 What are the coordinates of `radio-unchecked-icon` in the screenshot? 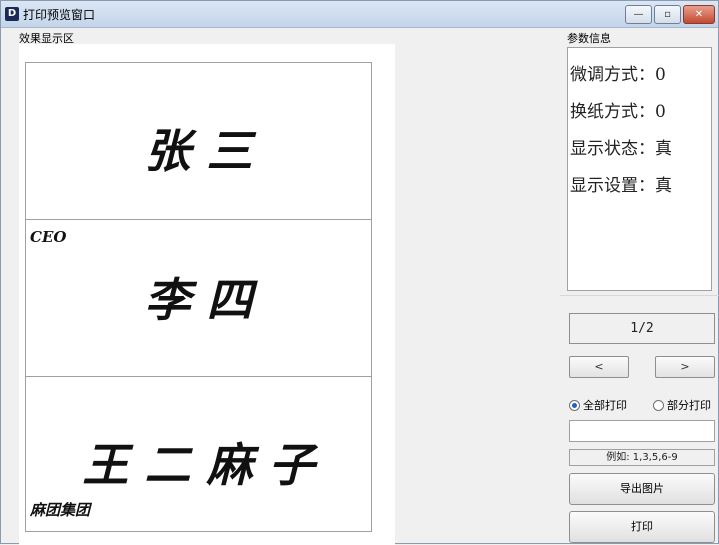 It's located at (658, 405).